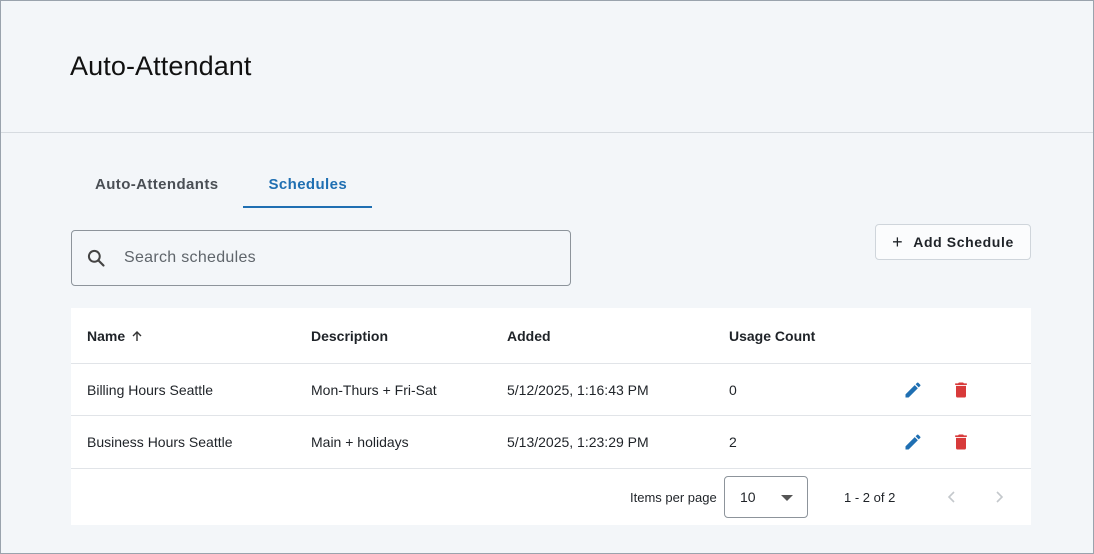 The height and width of the screenshot is (554, 1094). What do you see at coordinates (307, 184) in the screenshot?
I see `tab-schedules: Schedules` at bounding box center [307, 184].